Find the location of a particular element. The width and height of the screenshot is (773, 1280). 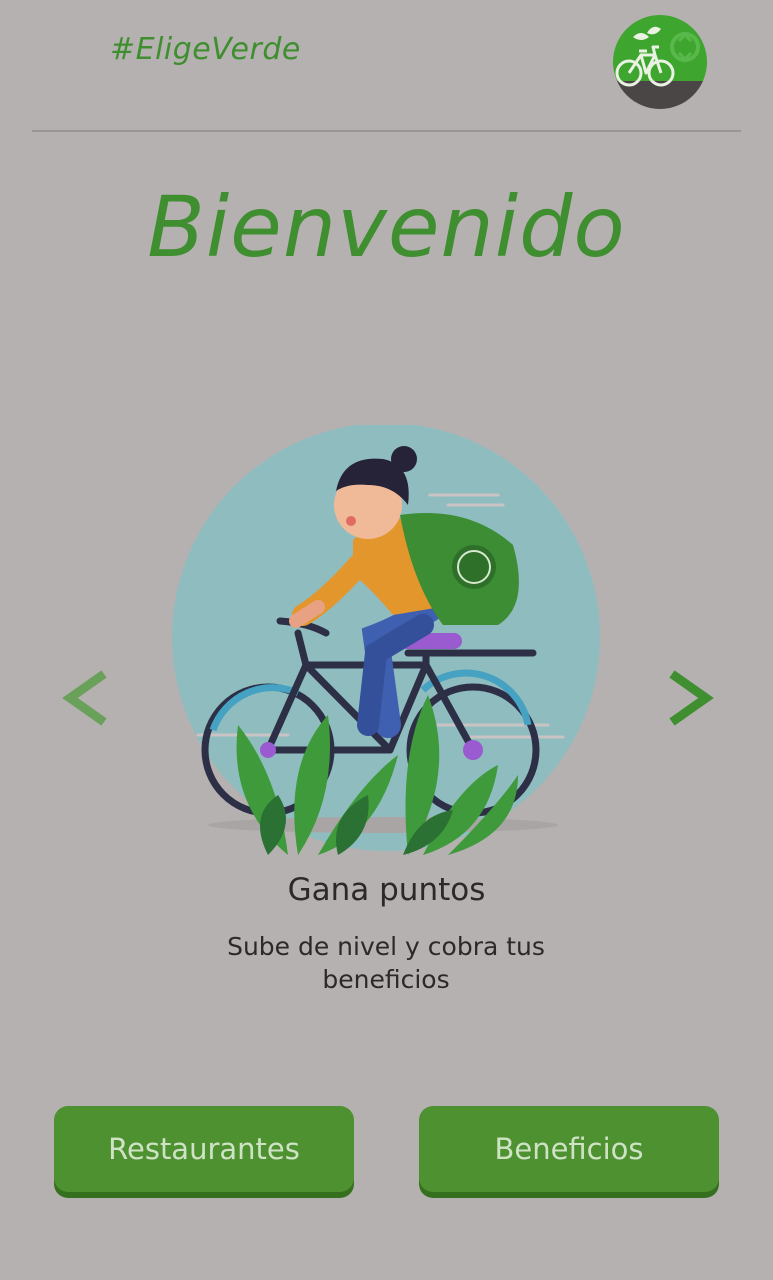

chevron-right-icon is located at coordinates (690, 698).